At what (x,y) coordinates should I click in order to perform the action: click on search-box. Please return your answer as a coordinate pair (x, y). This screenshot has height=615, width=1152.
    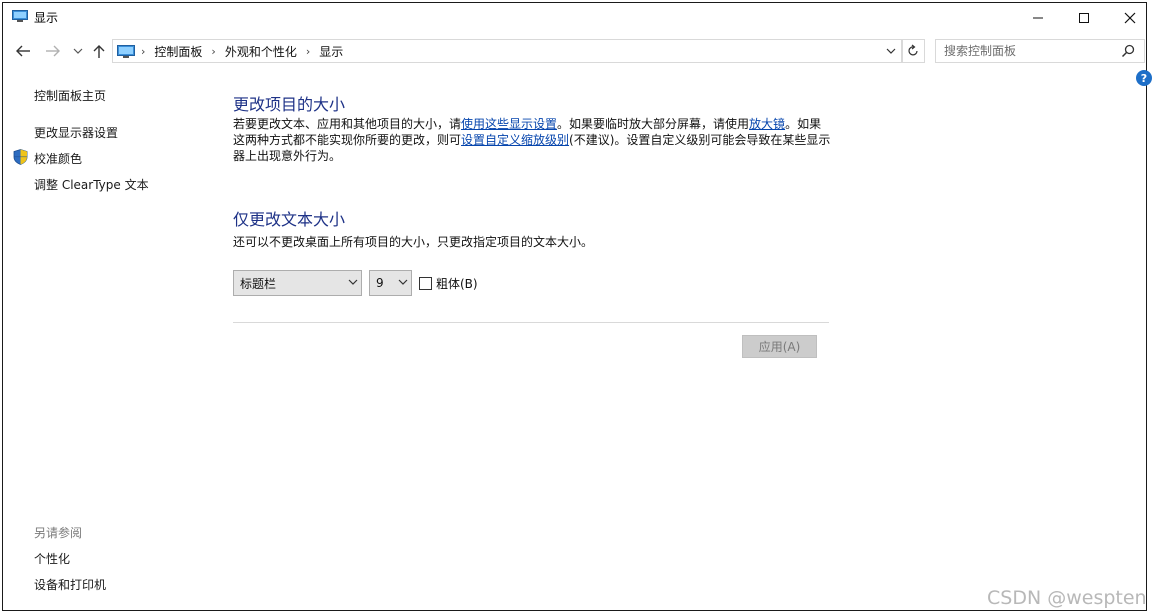
    Looking at the image, I should click on (1040, 51).